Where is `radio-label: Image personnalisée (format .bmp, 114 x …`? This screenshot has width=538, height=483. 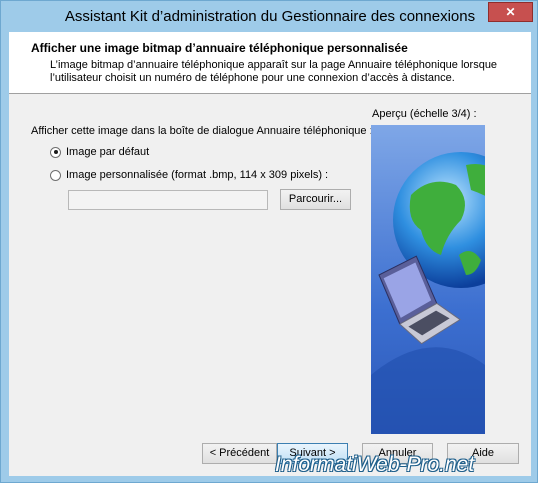 radio-label: Image personnalisée (format .bmp, 114 x … is located at coordinates (197, 175).